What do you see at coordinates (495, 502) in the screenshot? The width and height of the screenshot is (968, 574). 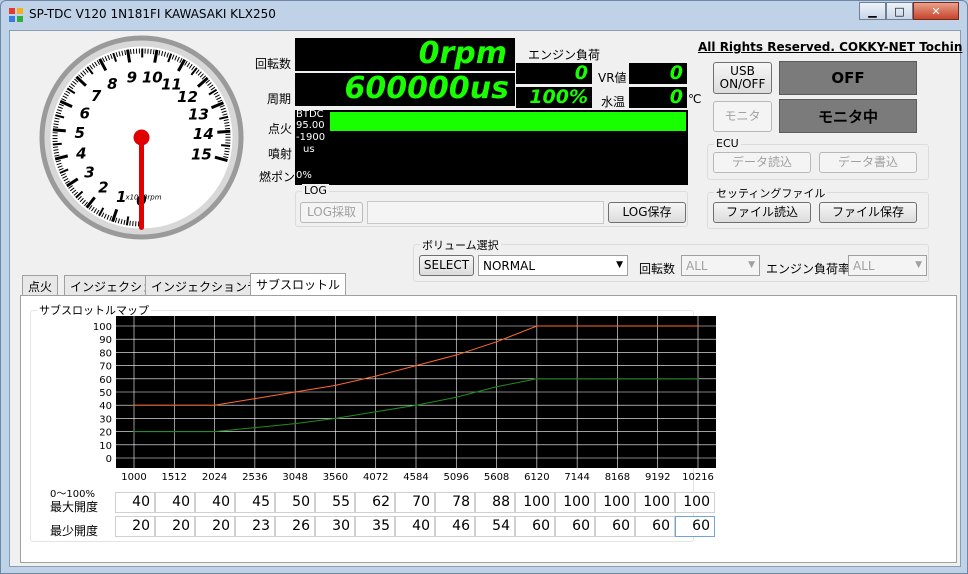 I see `max-opening-cell: 88` at bounding box center [495, 502].